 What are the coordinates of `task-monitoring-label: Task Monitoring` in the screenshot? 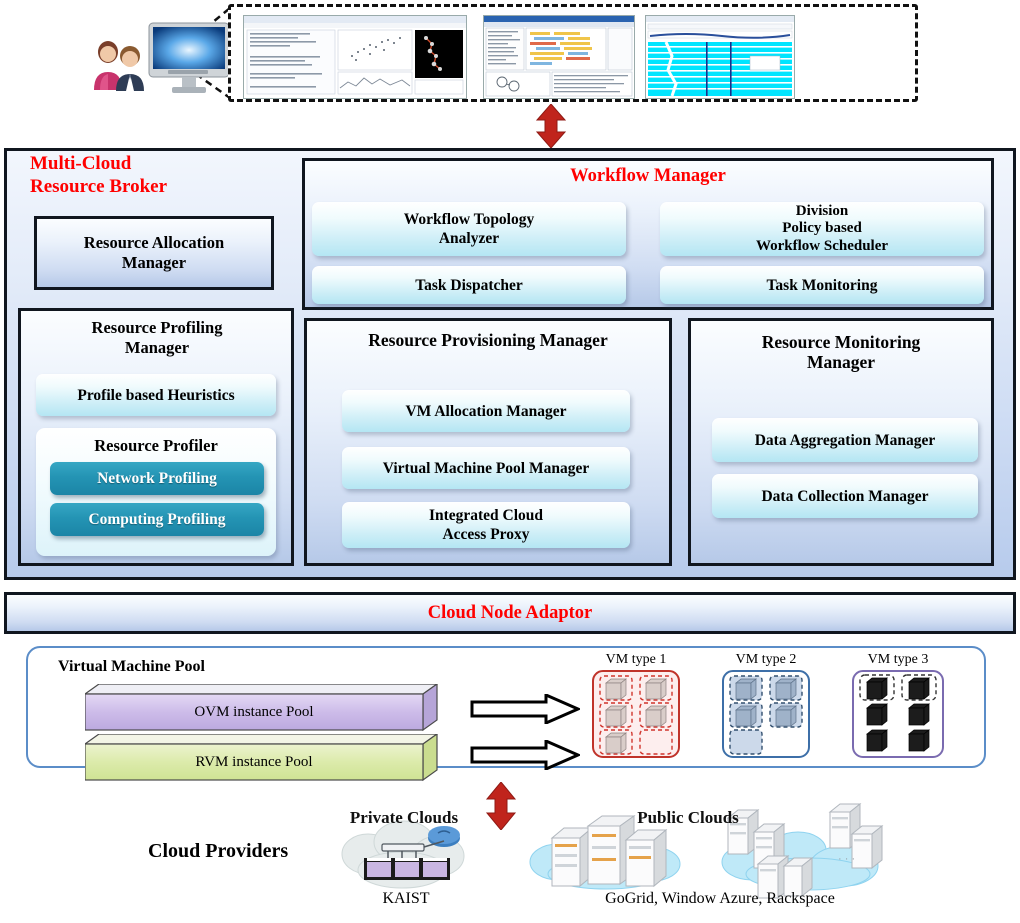 It's located at (822, 285).